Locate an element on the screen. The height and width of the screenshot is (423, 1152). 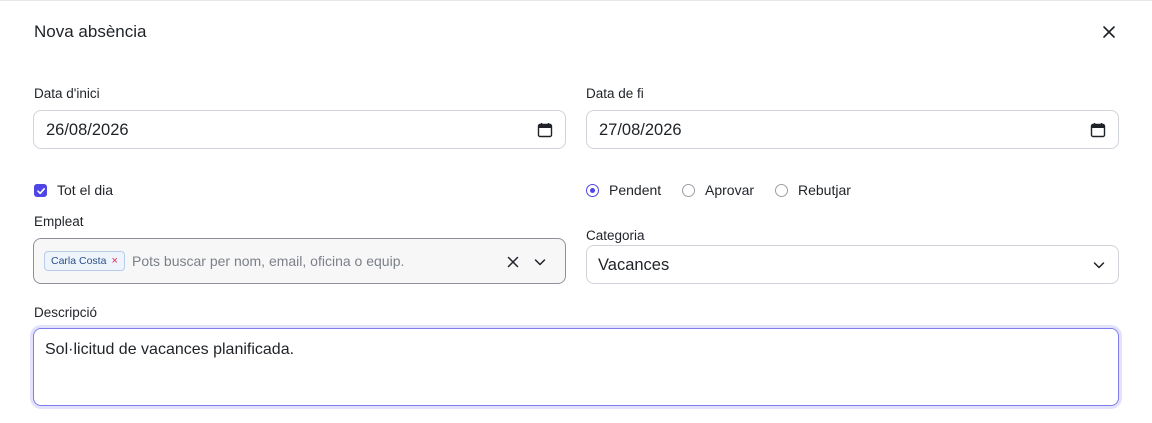
all-day-checkbox is located at coordinates (40, 190).